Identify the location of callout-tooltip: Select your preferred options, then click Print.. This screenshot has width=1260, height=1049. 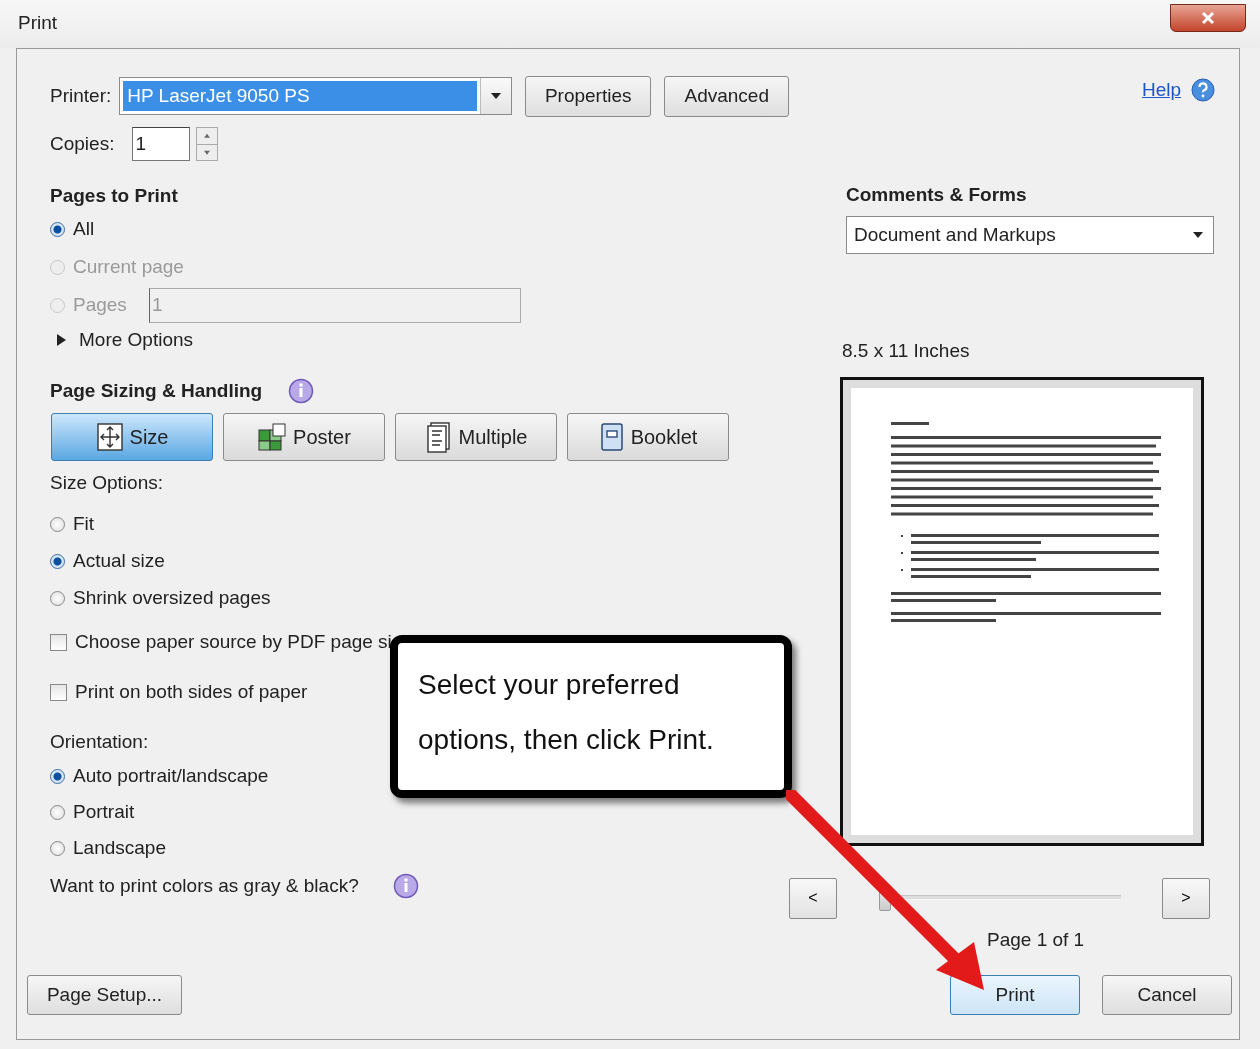
(591, 716).